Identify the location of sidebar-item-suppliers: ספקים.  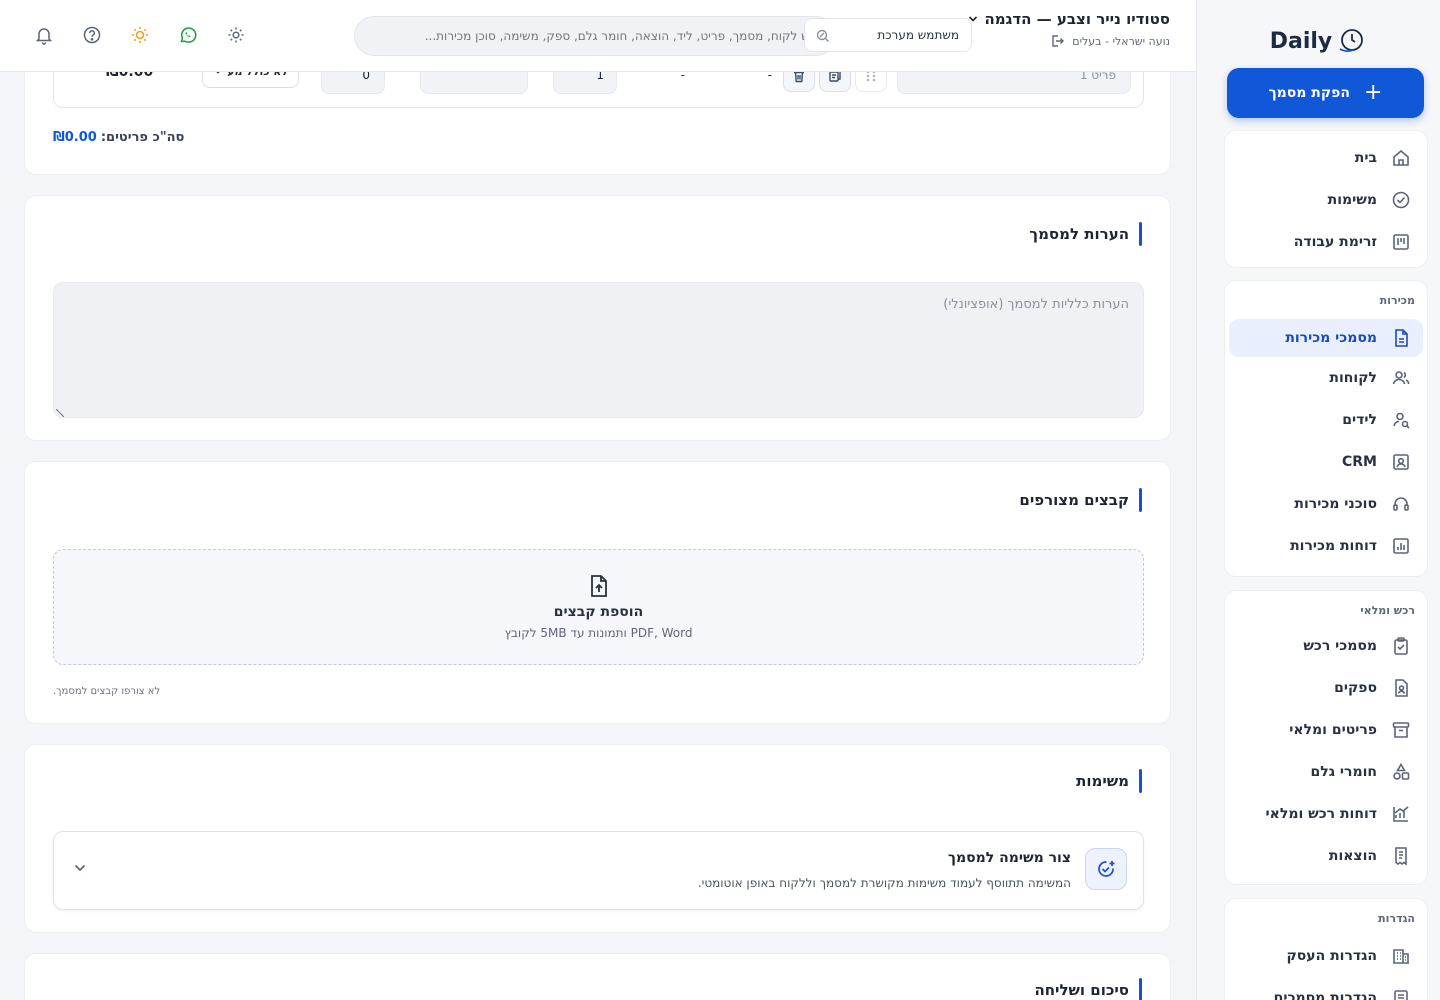
(1326, 688).